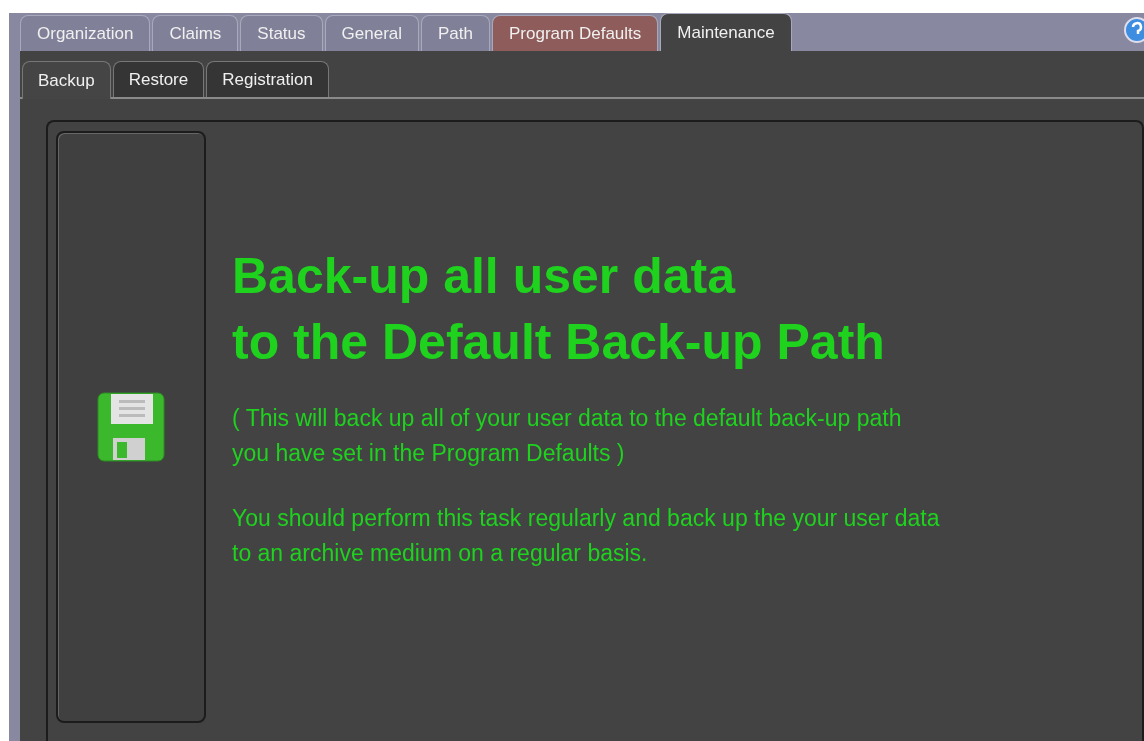  Describe the element at coordinates (85, 33) in the screenshot. I see `tab: Organization` at that location.